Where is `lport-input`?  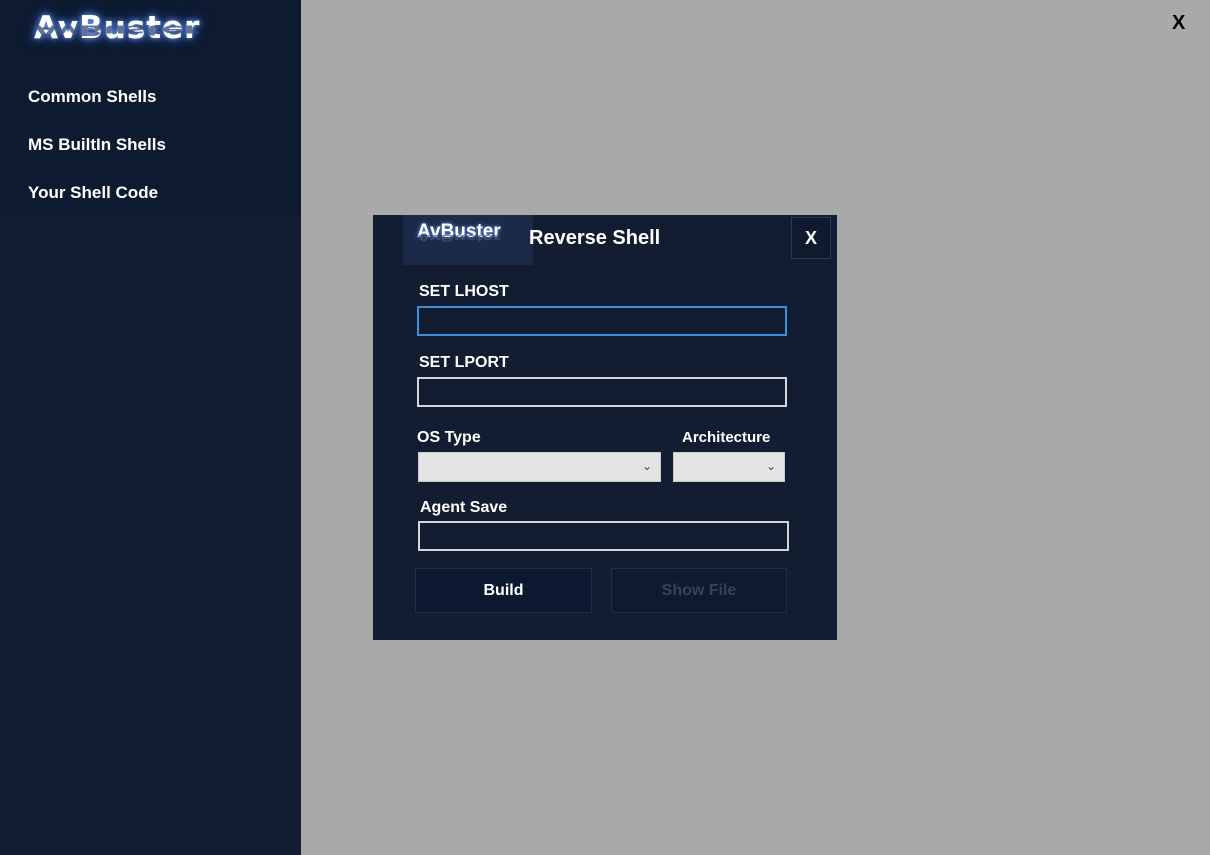
lport-input is located at coordinates (602, 392).